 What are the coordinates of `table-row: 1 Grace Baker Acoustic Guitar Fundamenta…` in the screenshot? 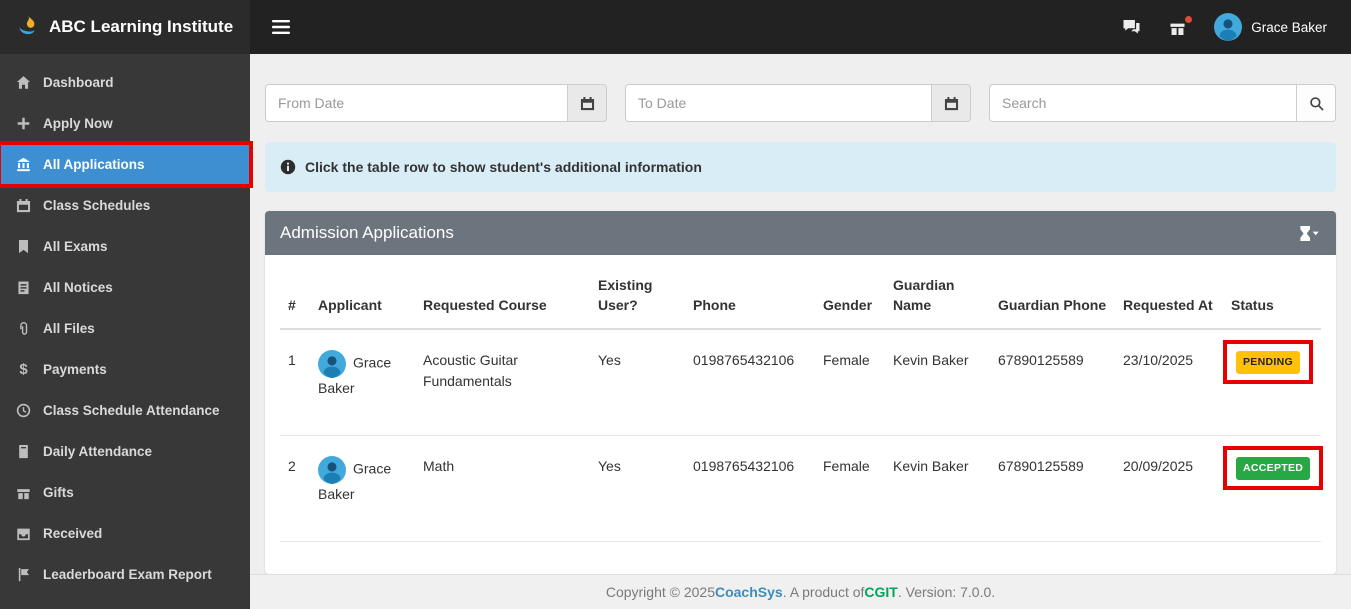 It's located at (800, 382).